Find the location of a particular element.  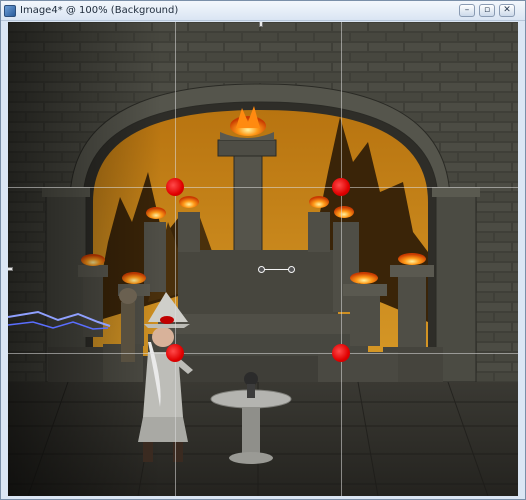

rotation-pivot-handle is located at coordinates (277, 270).